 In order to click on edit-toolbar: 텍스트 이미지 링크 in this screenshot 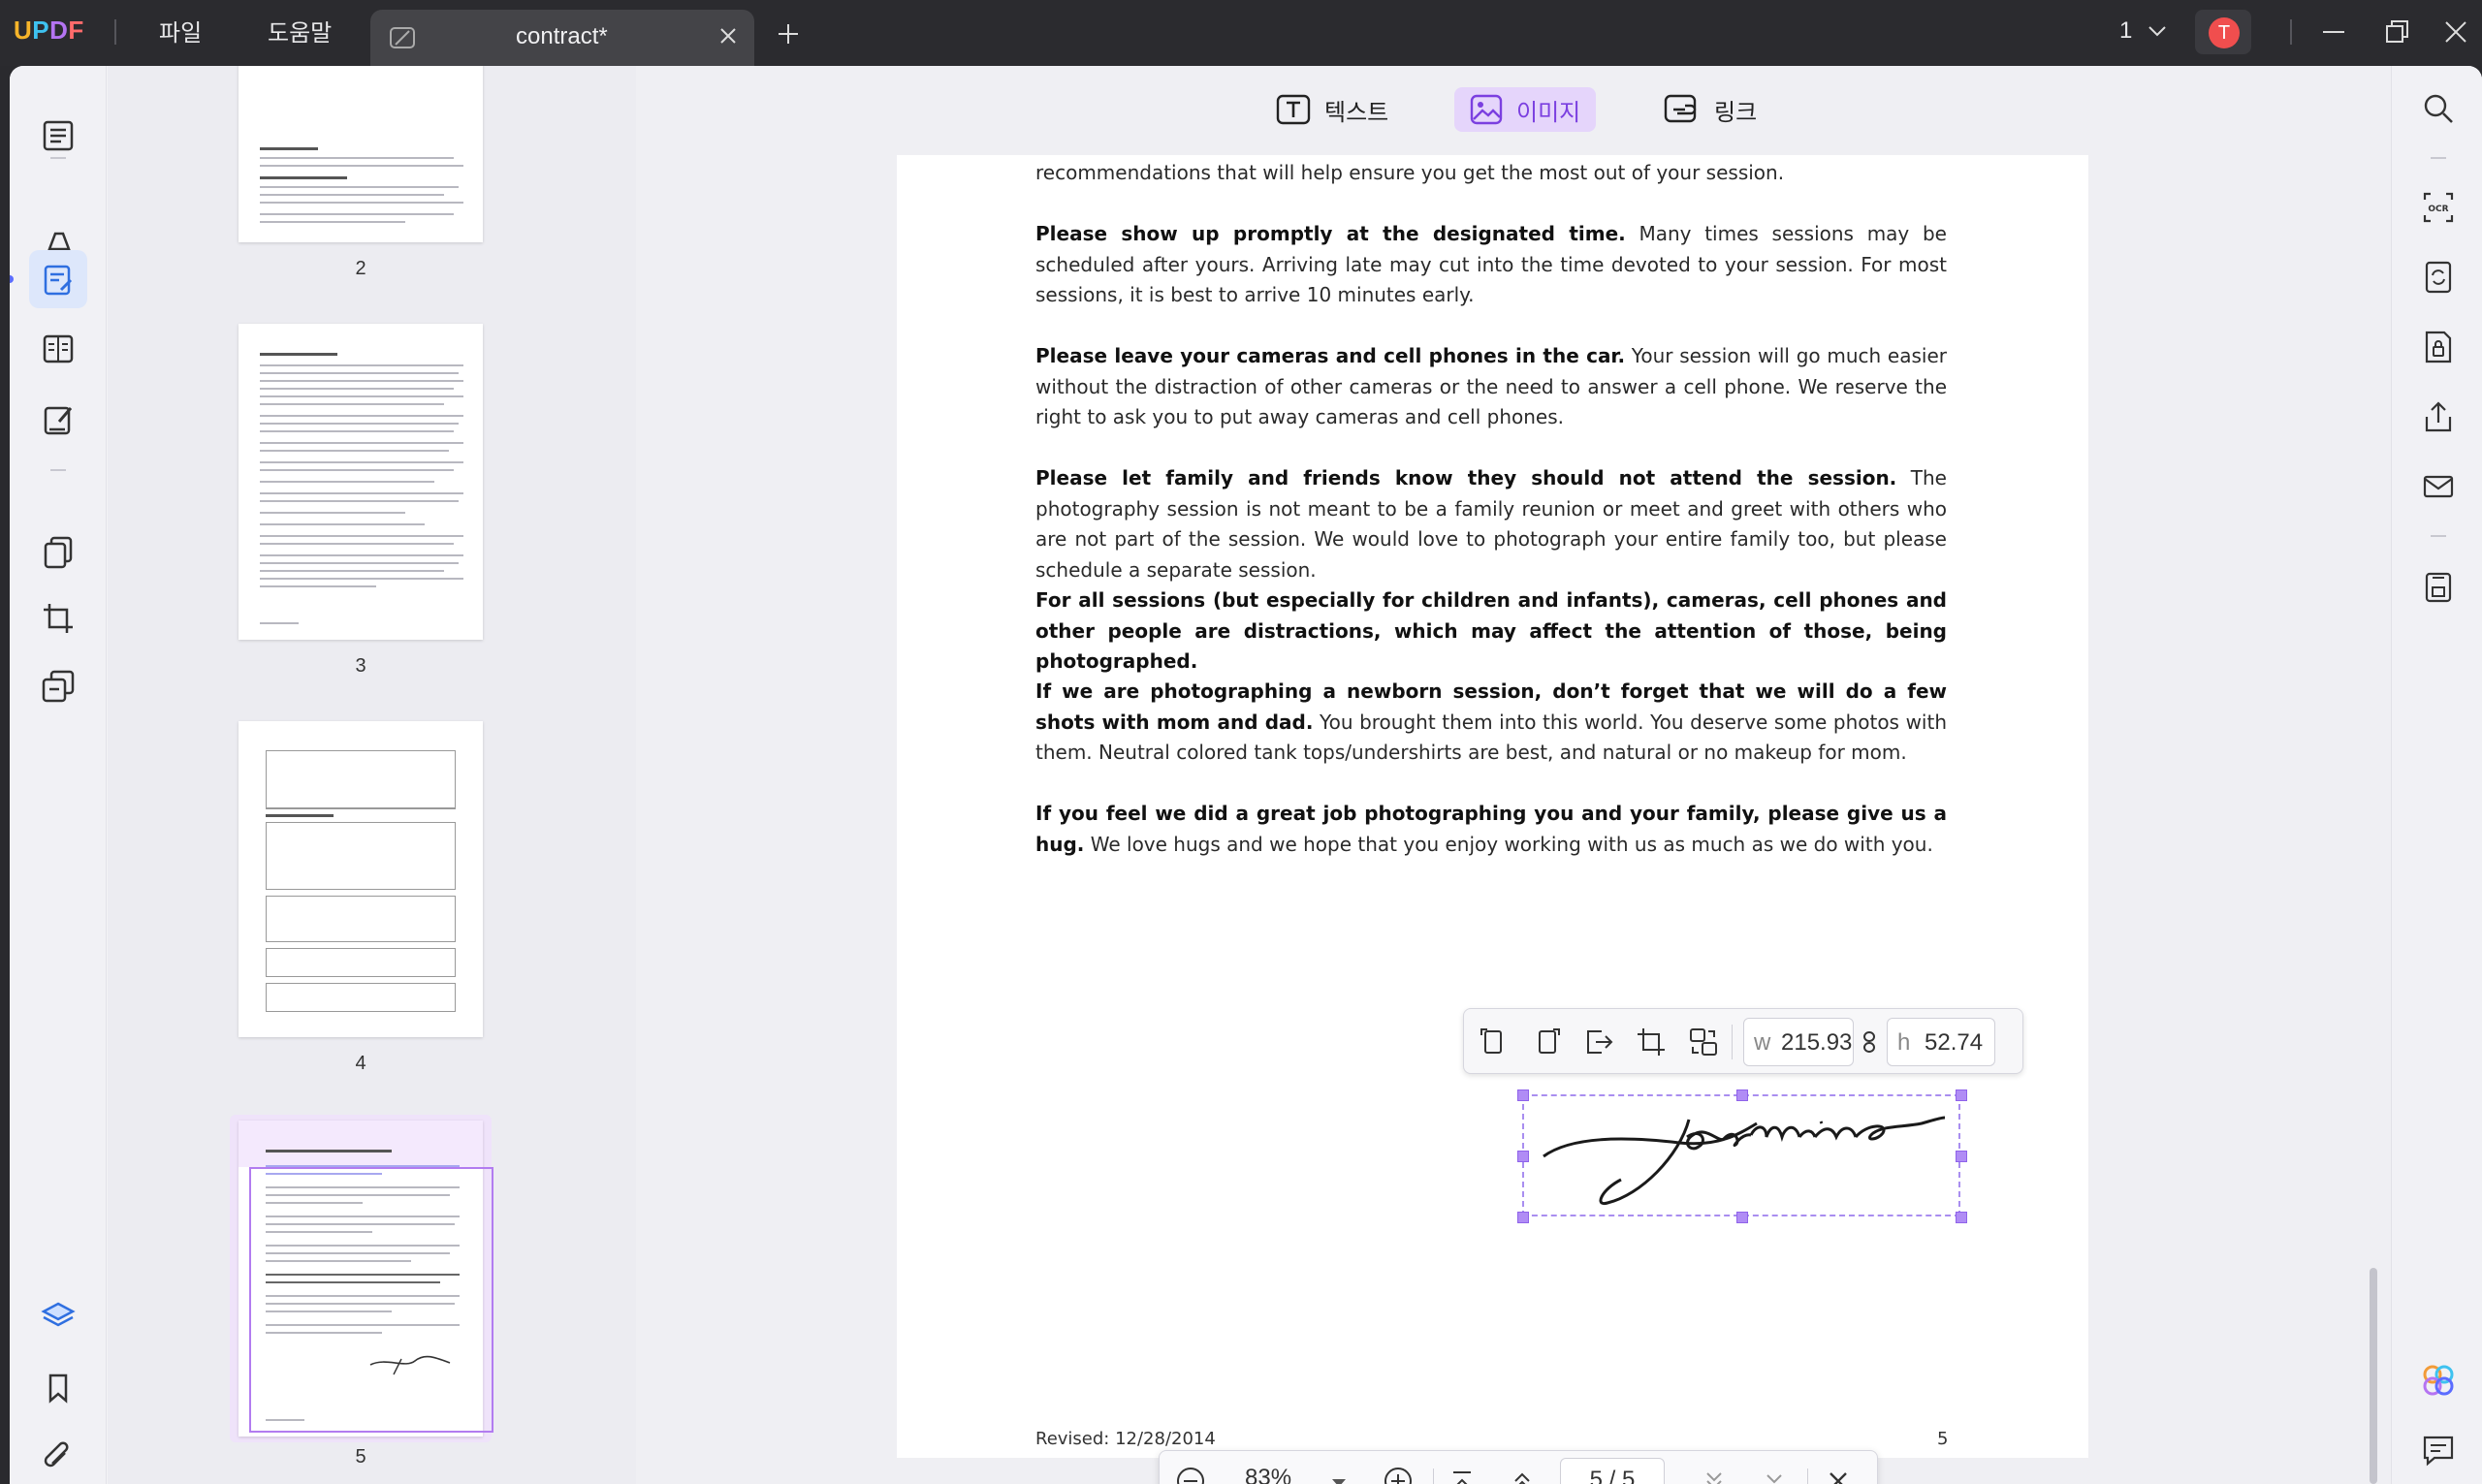, I will do `click(1513, 110)`.